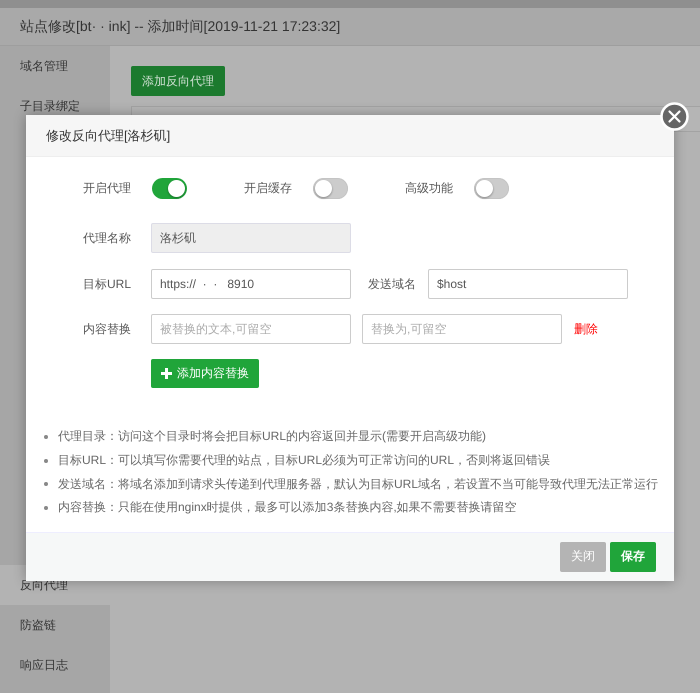 Image resolution: width=700 pixels, height=693 pixels. I want to click on sidebar-item: 防盗链, so click(55, 625).